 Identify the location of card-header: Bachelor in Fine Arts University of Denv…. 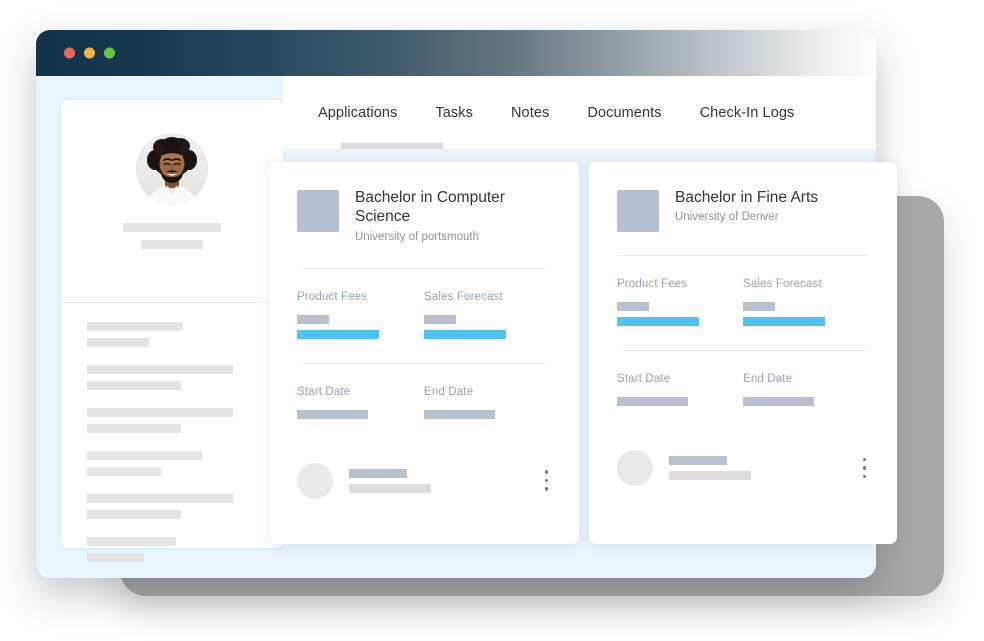
(743, 210).